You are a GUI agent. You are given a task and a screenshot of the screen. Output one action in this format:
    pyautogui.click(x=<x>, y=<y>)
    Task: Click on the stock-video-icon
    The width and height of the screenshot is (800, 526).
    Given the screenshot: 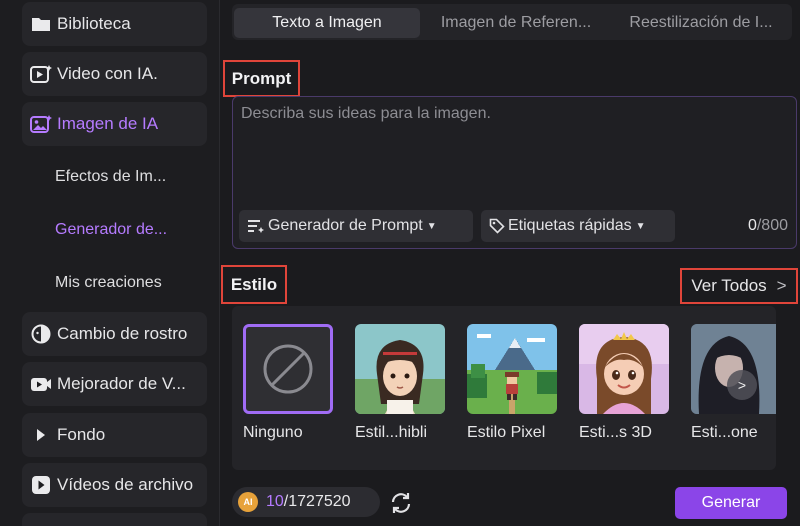 What is the action you would take?
    pyautogui.click(x=41, y=485)
    